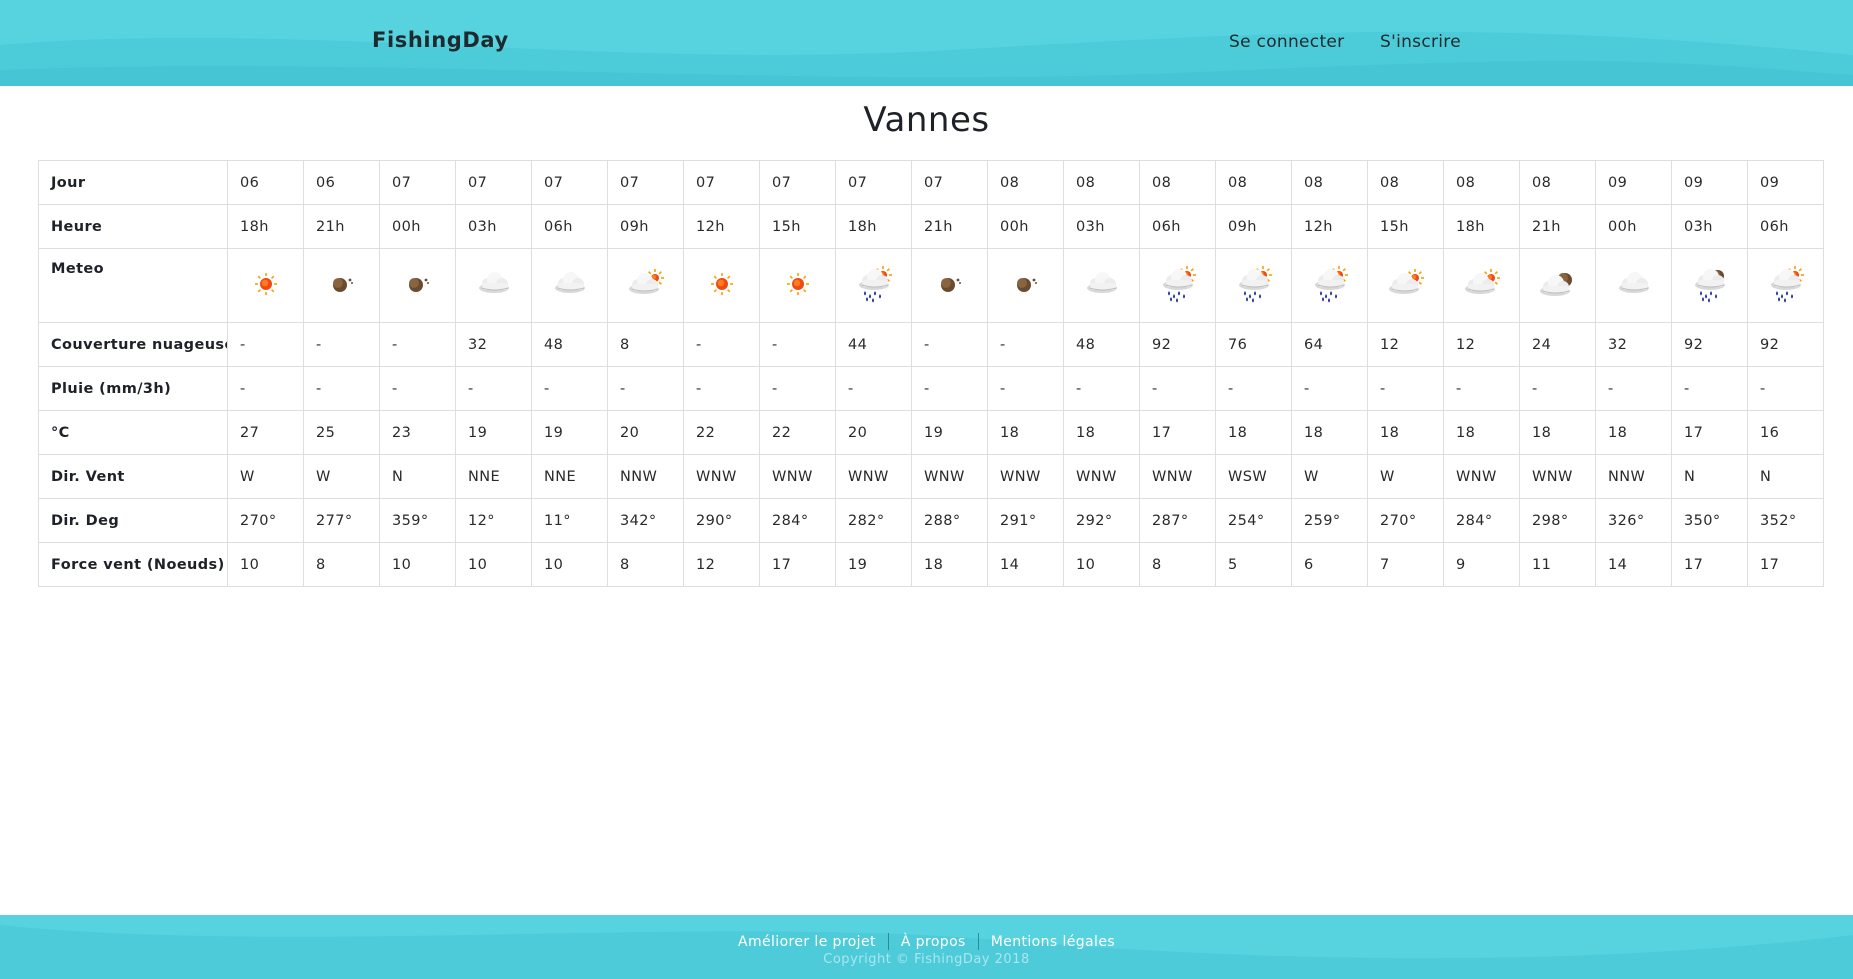 This screenshot has height=979, width=1853. I want to click on table-cell: 290°, so click(721, 520).